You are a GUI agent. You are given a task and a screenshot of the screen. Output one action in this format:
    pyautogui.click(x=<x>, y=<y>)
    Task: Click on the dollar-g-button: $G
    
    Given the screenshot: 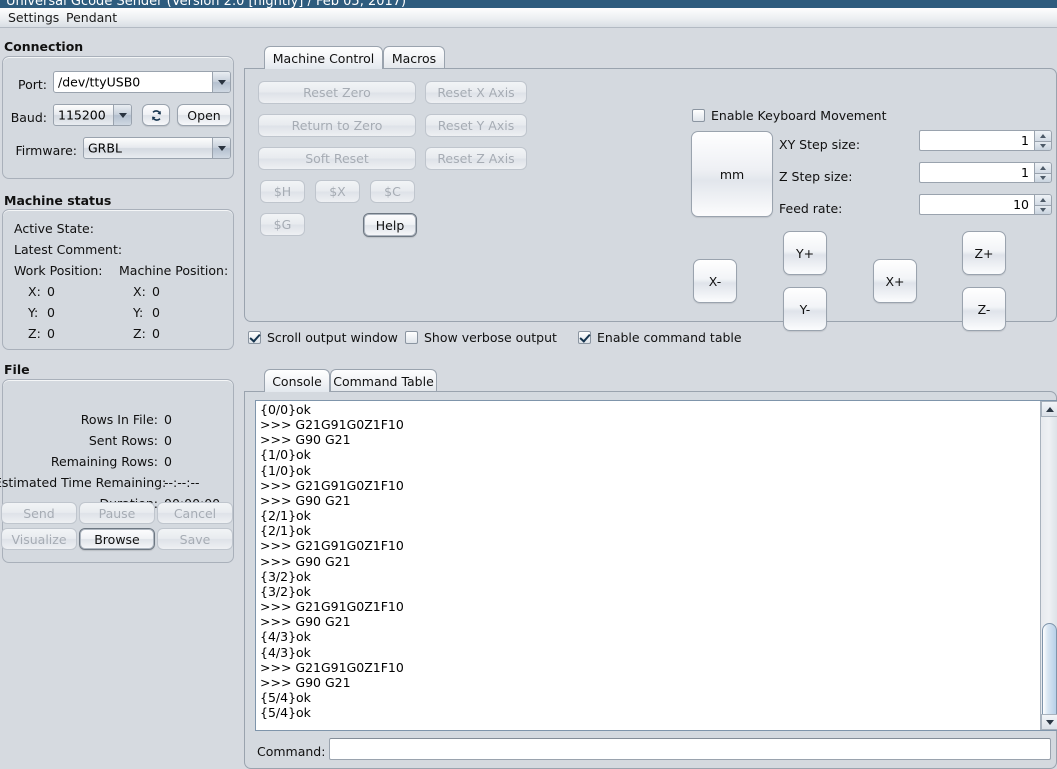 What is the action you would take?
    pyautogui.click(x=282, y=224)
    